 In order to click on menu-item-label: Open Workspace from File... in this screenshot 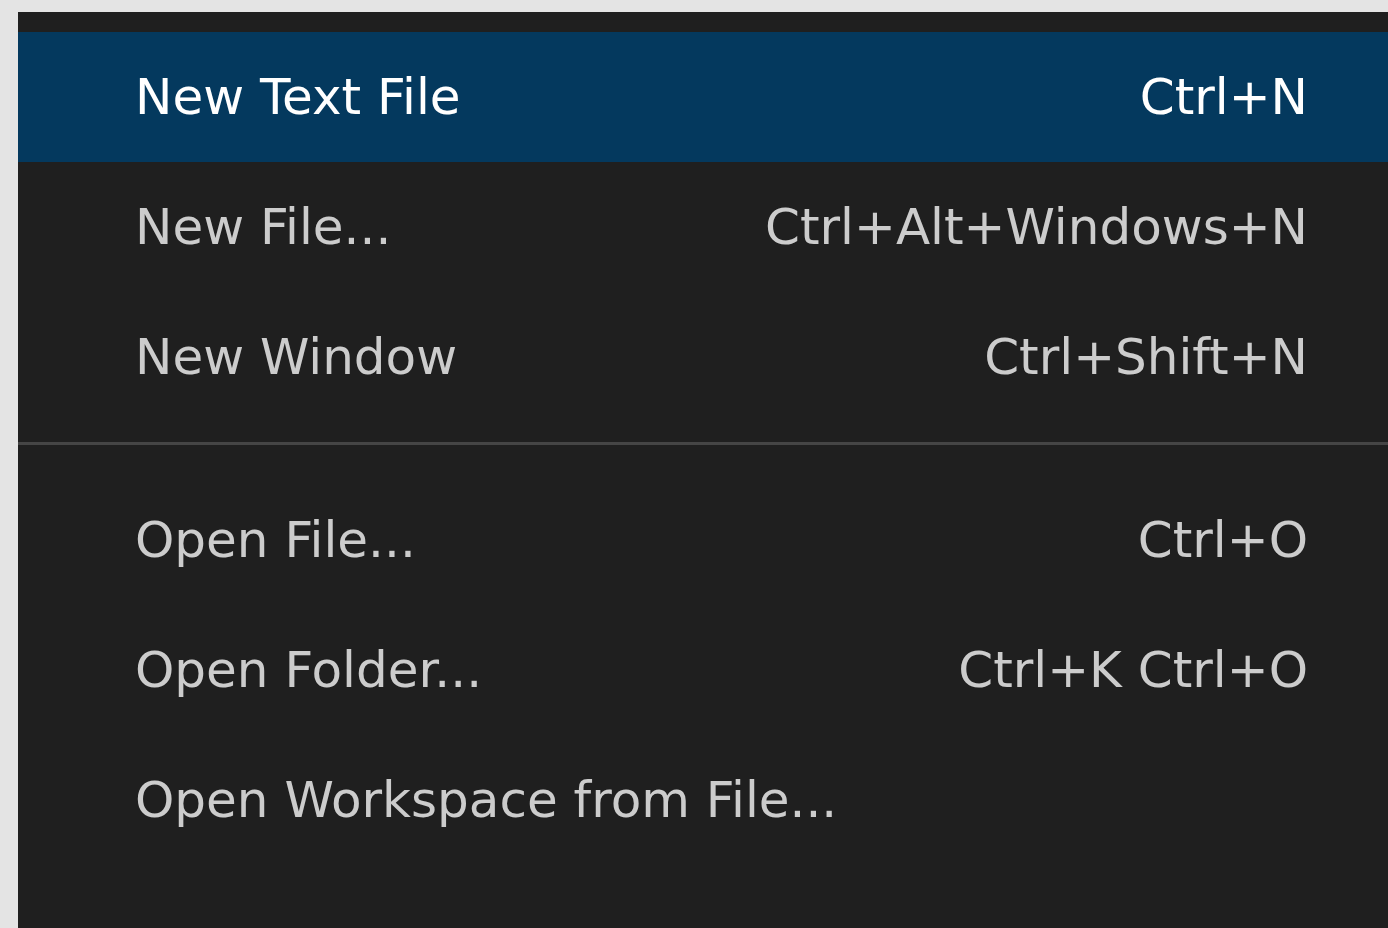, I will do `click(486, 800)`.